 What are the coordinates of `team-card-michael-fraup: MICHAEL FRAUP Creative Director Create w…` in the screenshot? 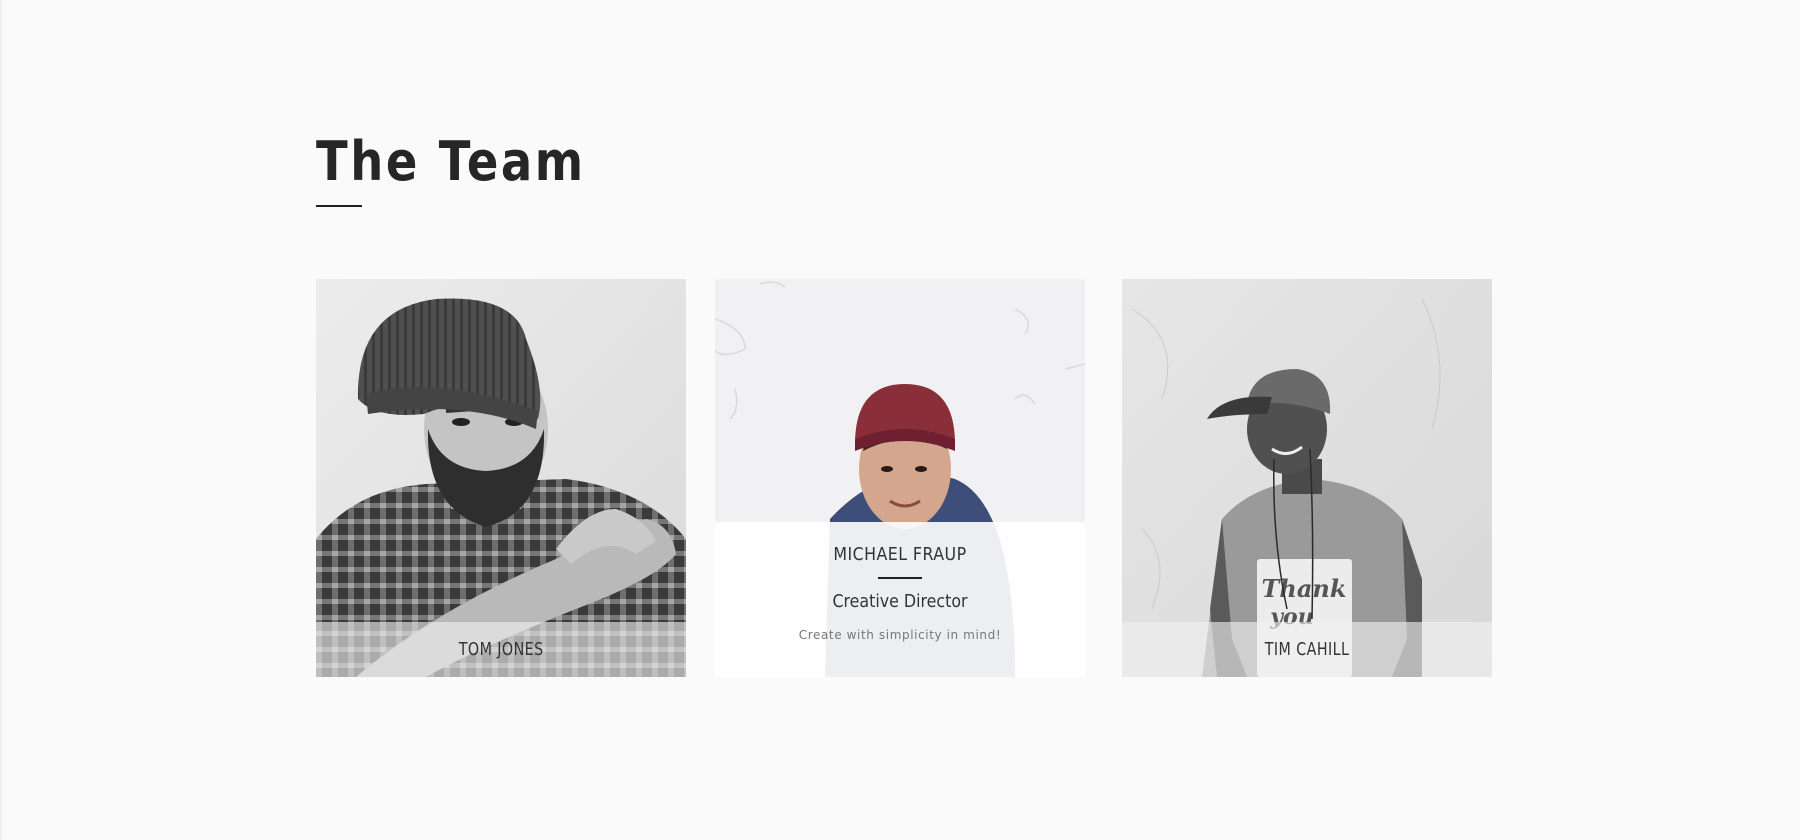 It's located at (900, 478).